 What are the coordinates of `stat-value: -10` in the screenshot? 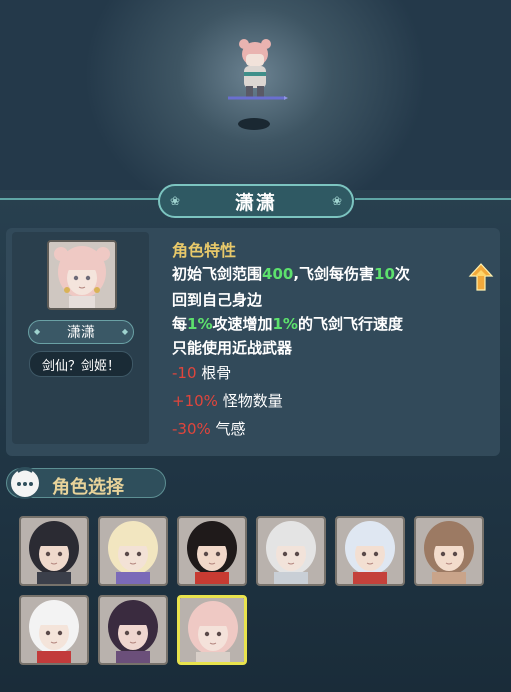 It's located at (184, 373).